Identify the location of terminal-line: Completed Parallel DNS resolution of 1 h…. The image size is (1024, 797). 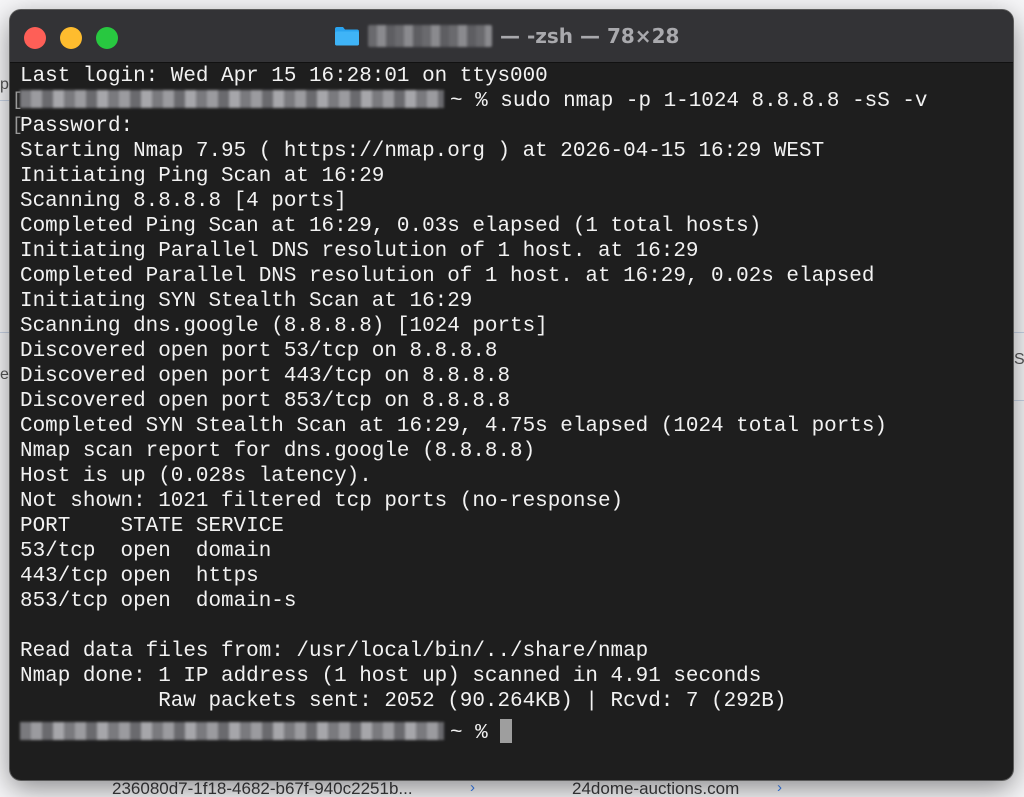
(447, 276).